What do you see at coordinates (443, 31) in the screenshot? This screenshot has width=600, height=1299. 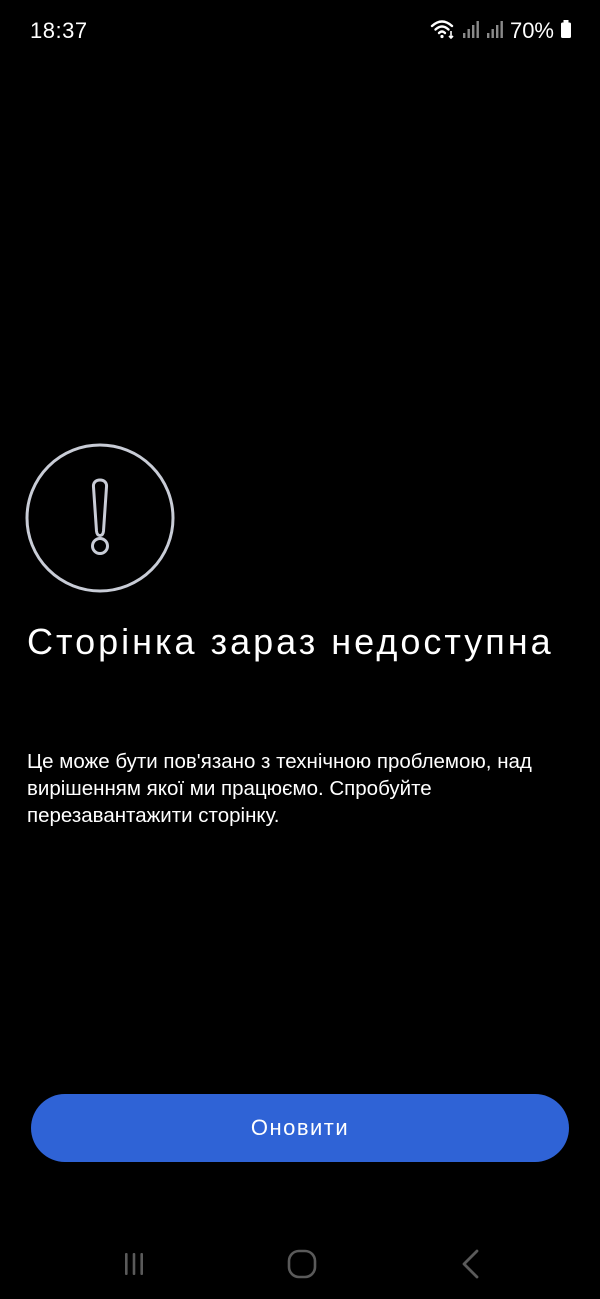 I see `wifi-icon` at bounding box center [443, 31].